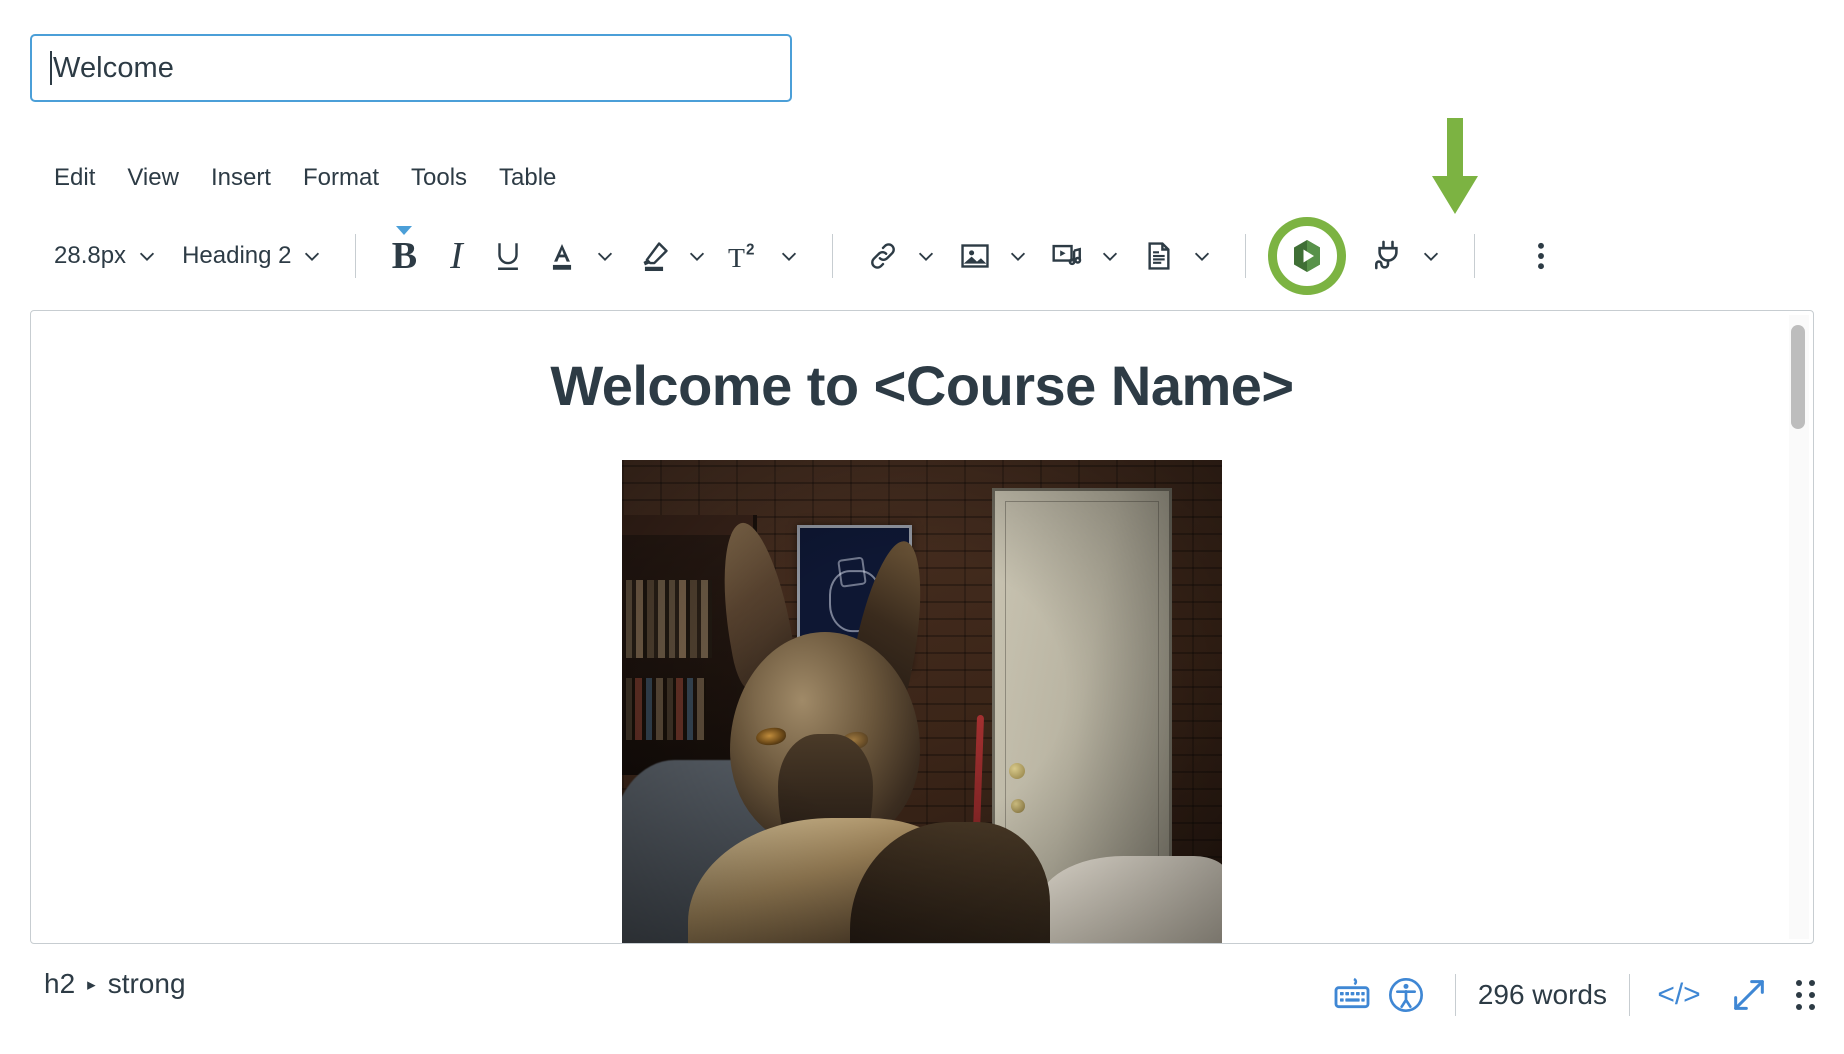  I want to click on text-color-button, so click(562, 256).